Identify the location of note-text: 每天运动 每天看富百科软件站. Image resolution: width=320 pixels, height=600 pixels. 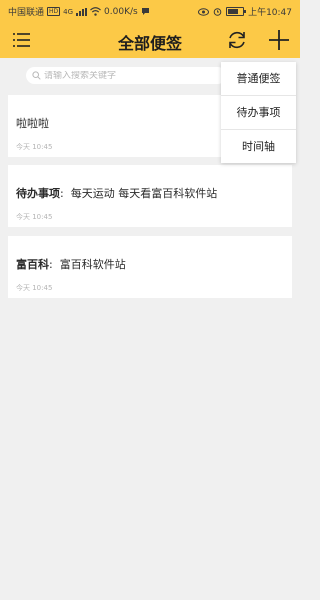
(144, 193).